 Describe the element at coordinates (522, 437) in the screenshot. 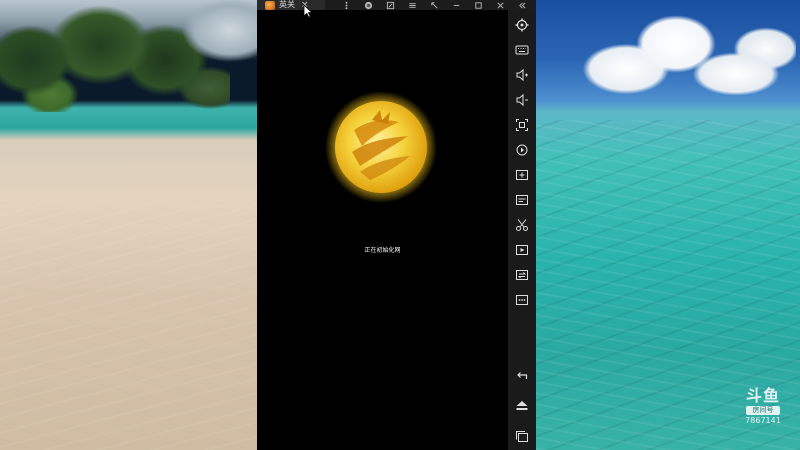

I see `recent-apps-icon` at that location.